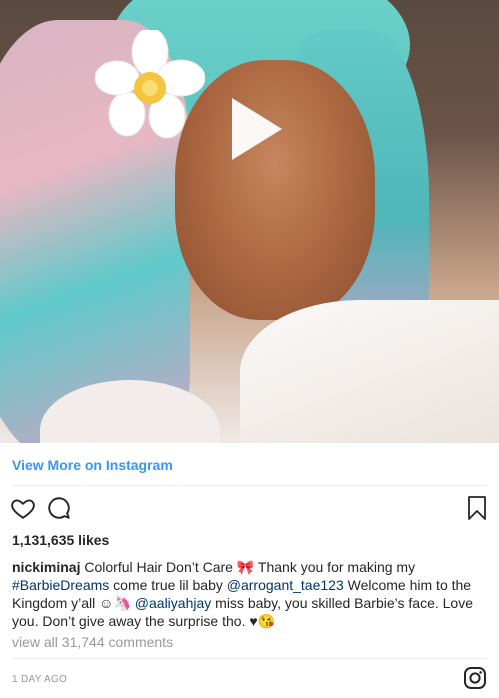 This screenshot has width=499, height=698. What do you see at coordinates (23, 508) in the screenshot?
I see `heart-icon` at bounding box center [23, 508].